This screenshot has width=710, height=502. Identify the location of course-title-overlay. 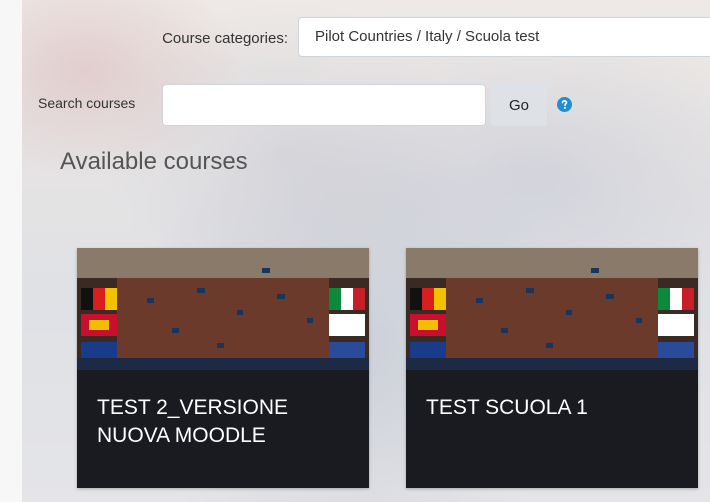
(552, 429).